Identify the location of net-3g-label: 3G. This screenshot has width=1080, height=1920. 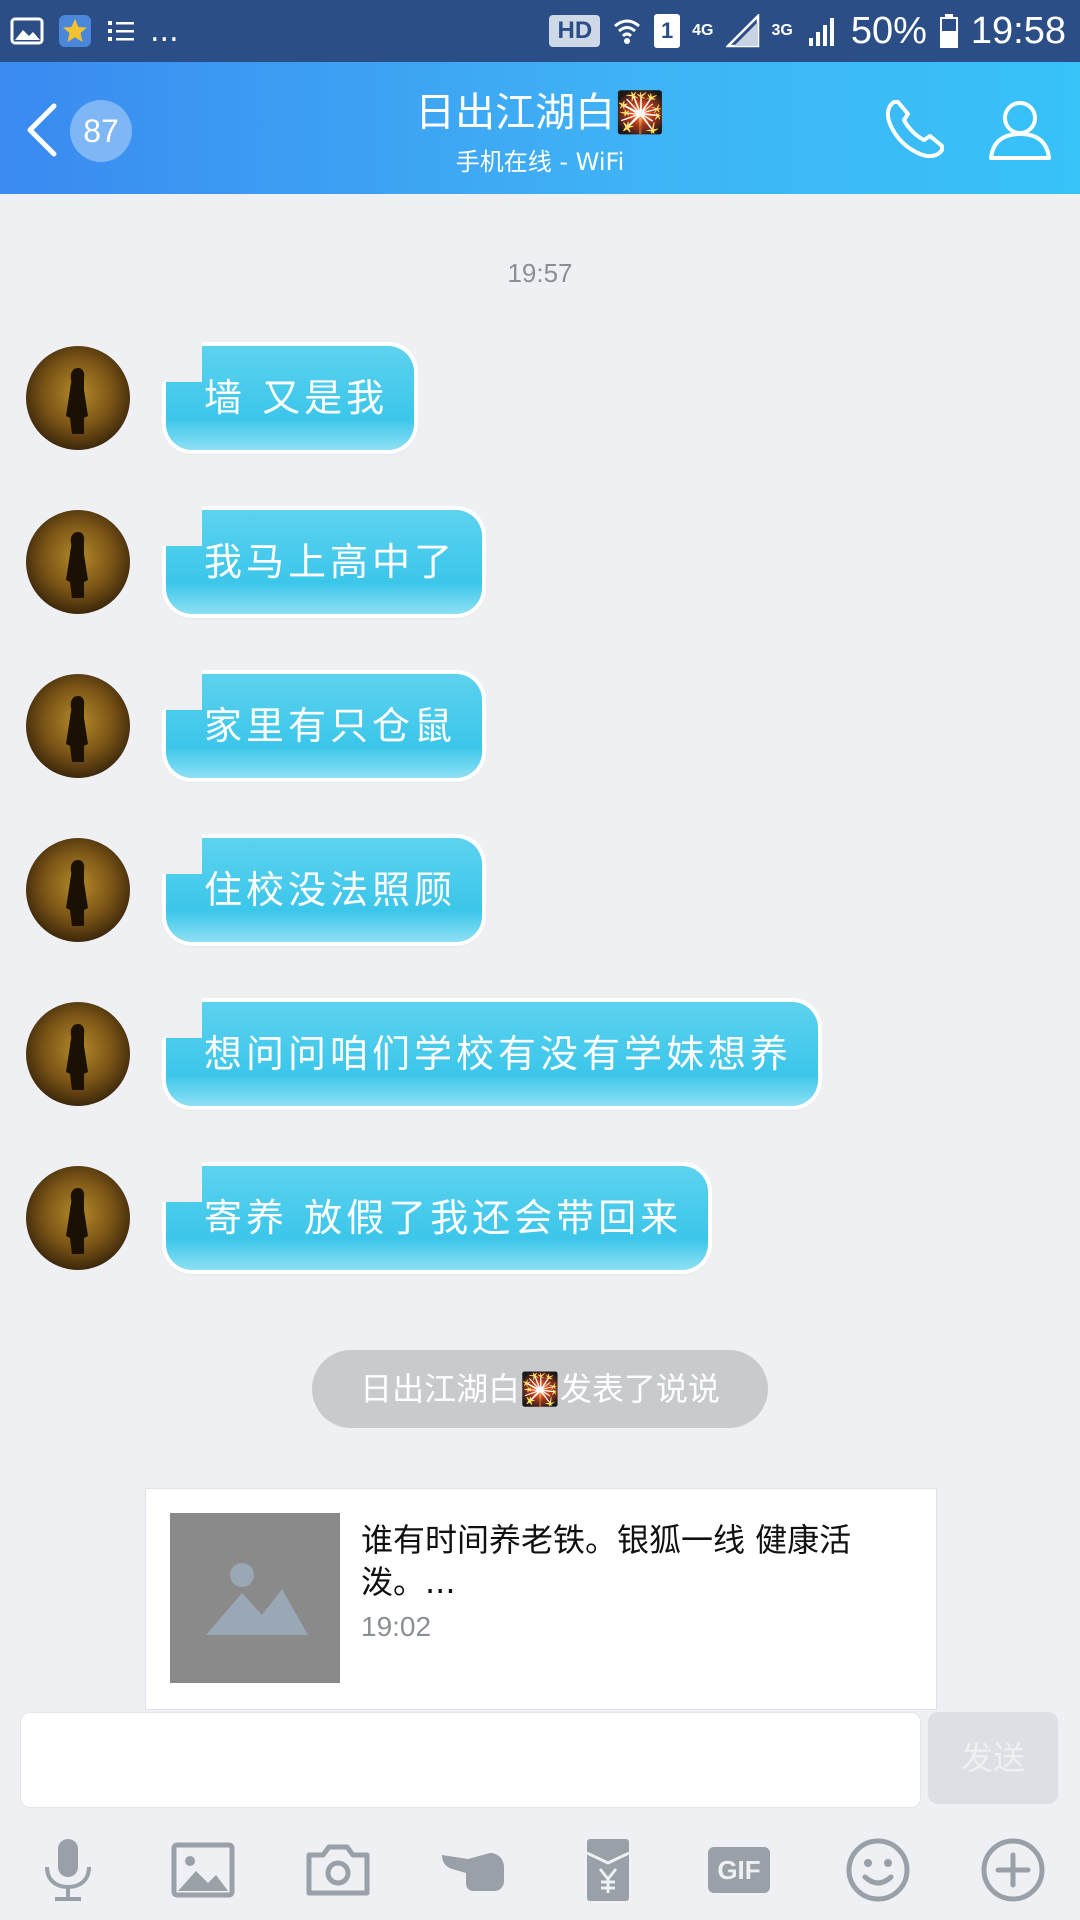
(782, 30).